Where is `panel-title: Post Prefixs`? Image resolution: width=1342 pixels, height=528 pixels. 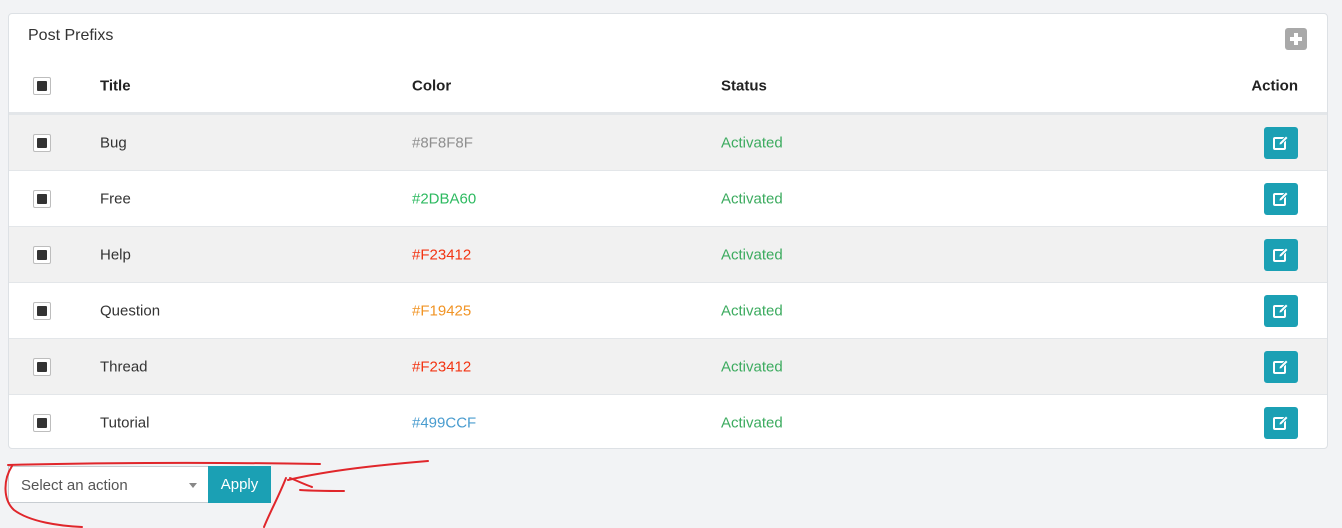
panel-title: Post Prefixs is located at coordinates (71, 35).